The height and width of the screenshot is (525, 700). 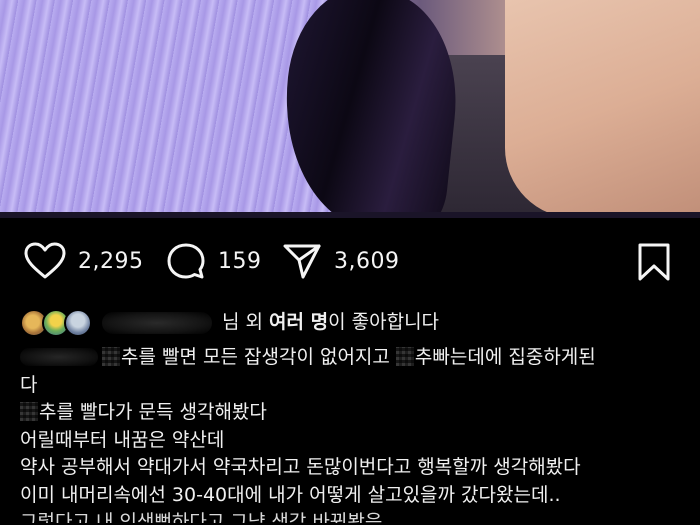 What do you see at coordinates (201, 517) in the screenshot?
I see `caption-line-cut-off: 그렇다고 내 인생뻔하다고 그냥 생각 바꿔봤음` at bounding box center [201, 517].